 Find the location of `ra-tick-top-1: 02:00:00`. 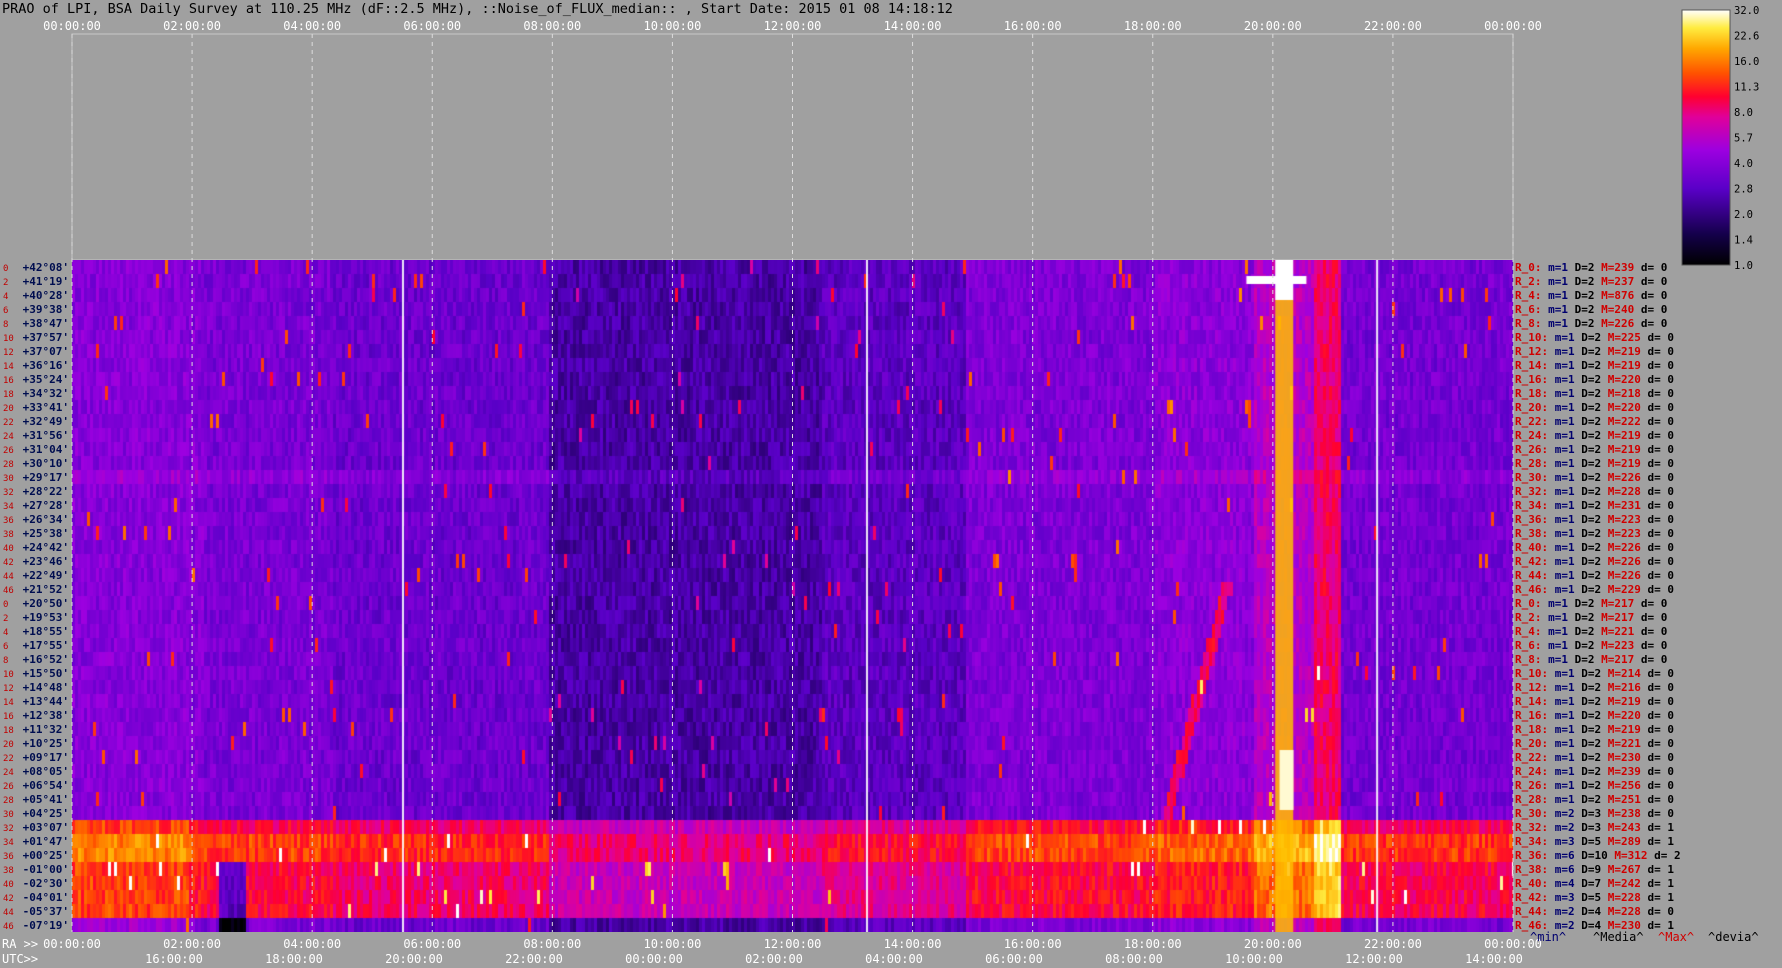

ra-tick-top-1: 02:00:00 is located at coordinates (192, 26).